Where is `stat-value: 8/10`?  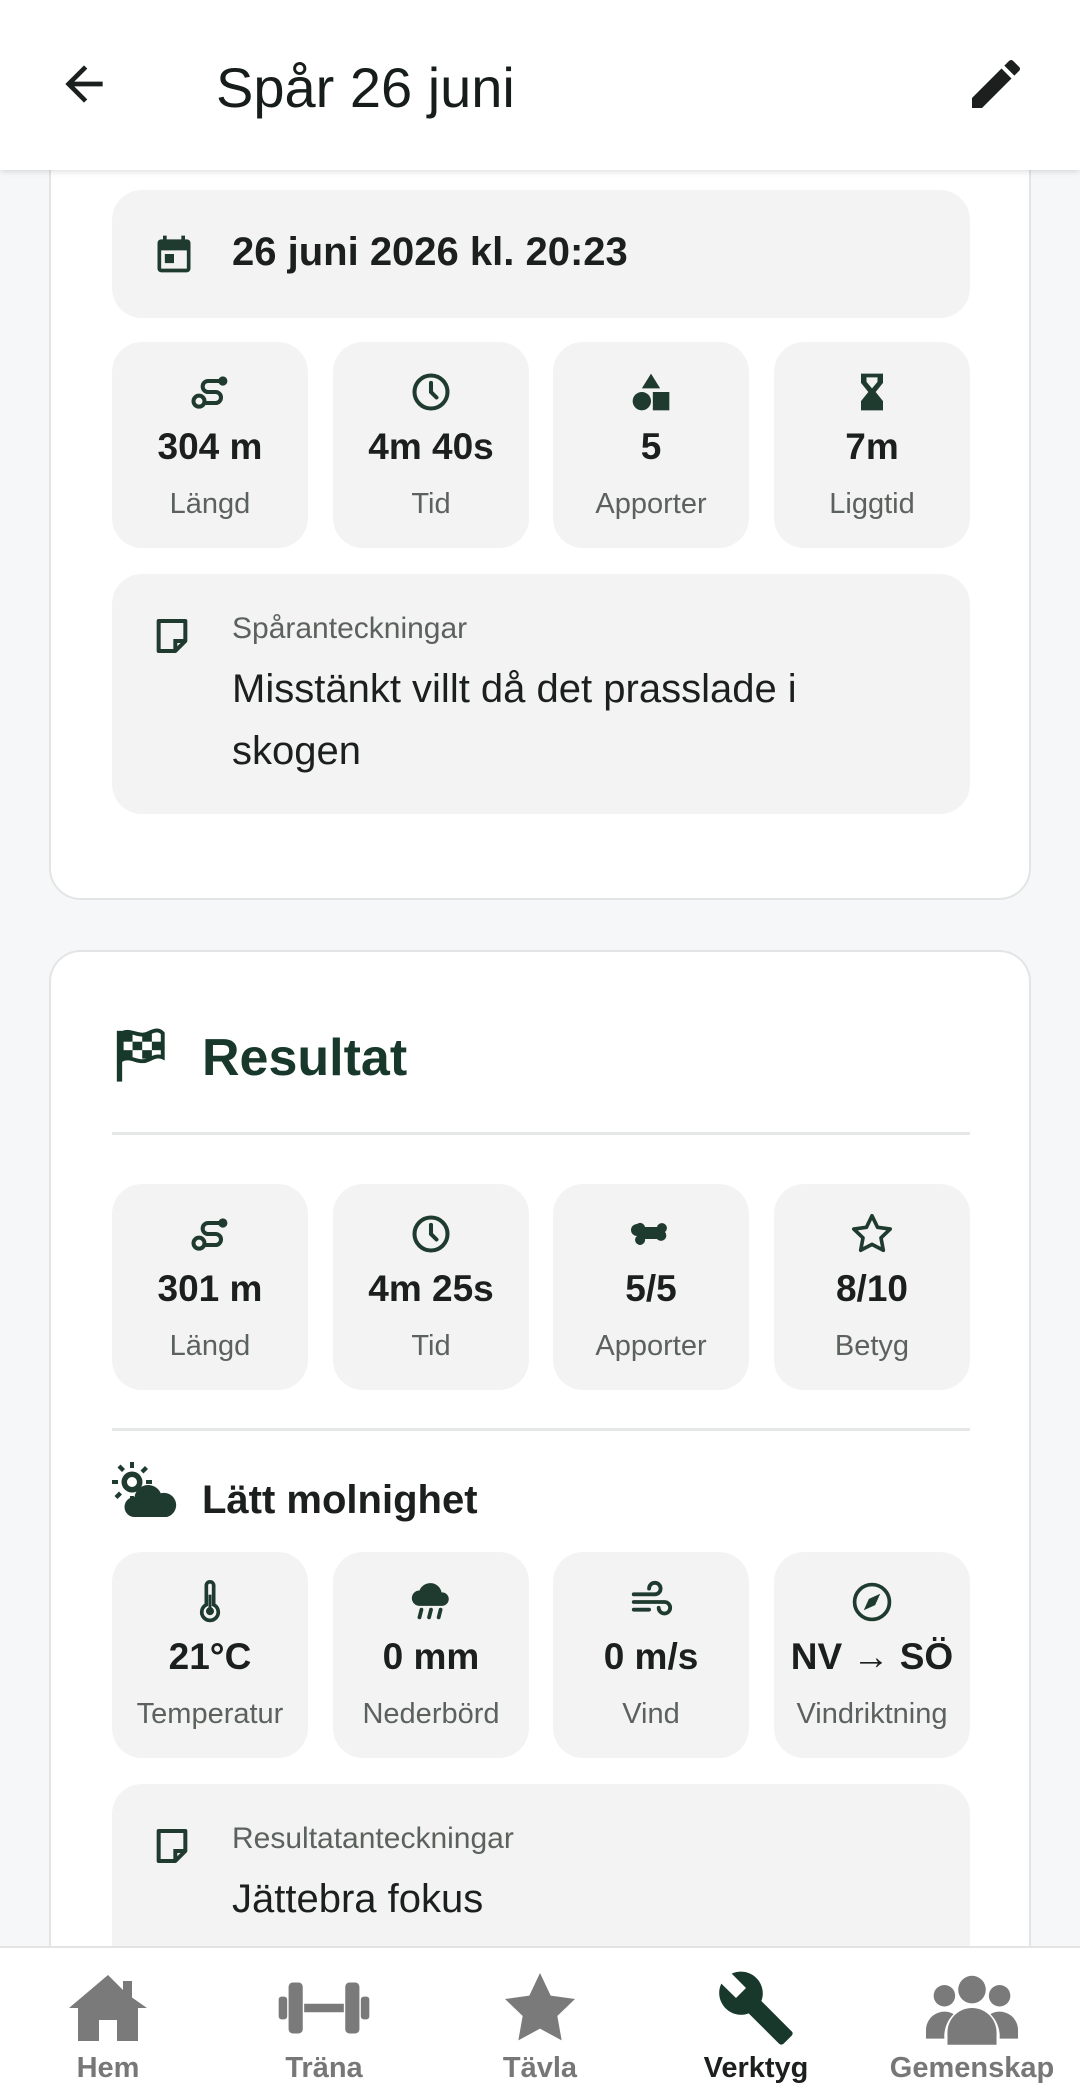 stat-value: 8/10 is located at coordinates (871, 1288).